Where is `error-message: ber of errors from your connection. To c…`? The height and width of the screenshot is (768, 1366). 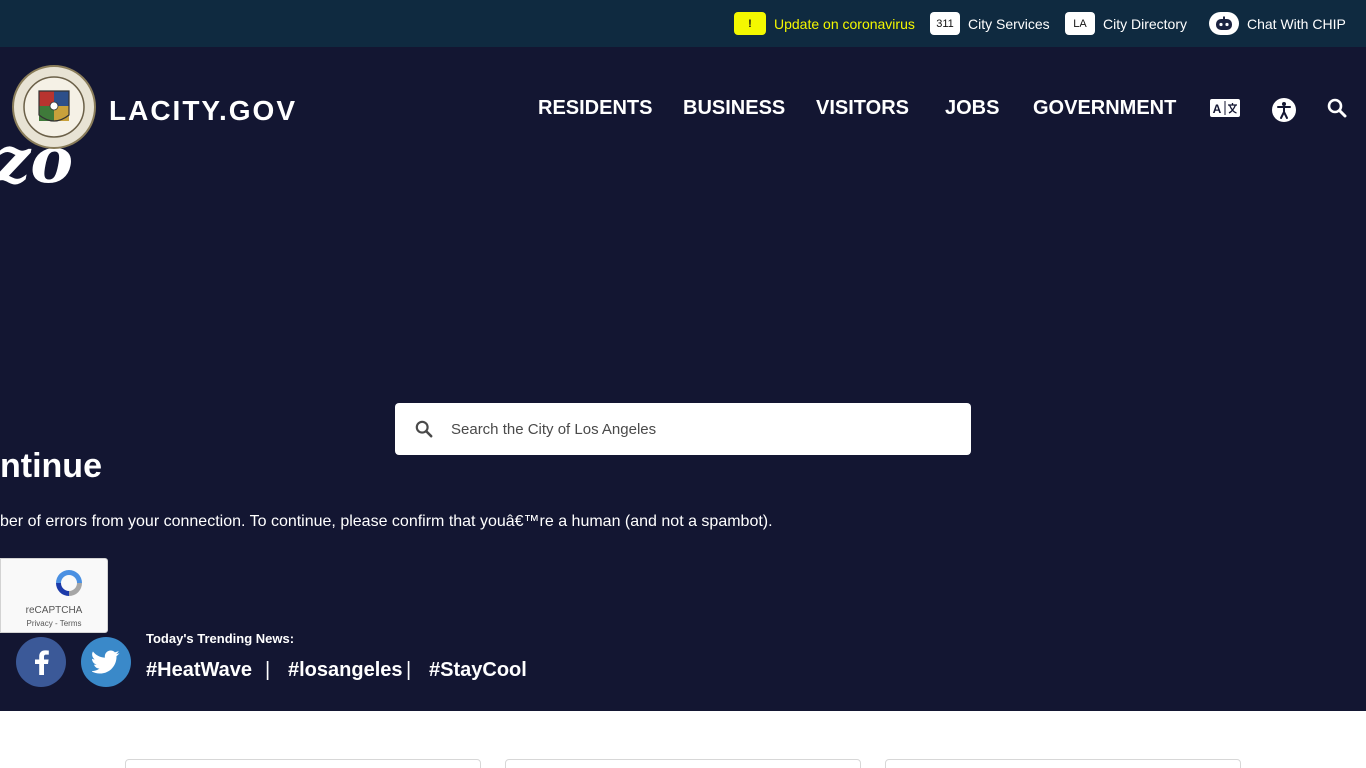
error-message: ber of errors from your connection. To c… is located at coordinates (386, 521).